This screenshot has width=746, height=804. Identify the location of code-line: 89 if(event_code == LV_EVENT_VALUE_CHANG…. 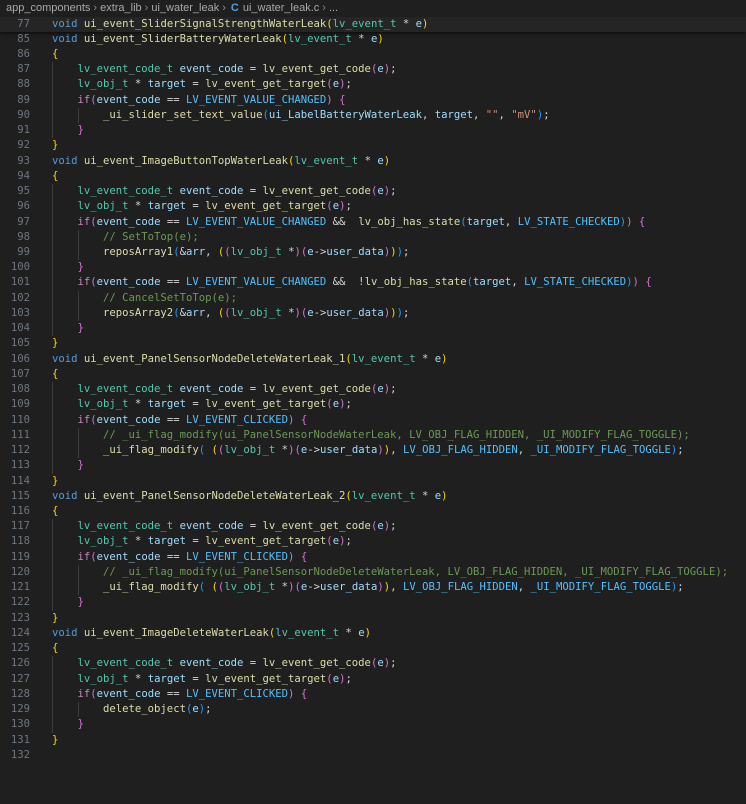
(373, 100).